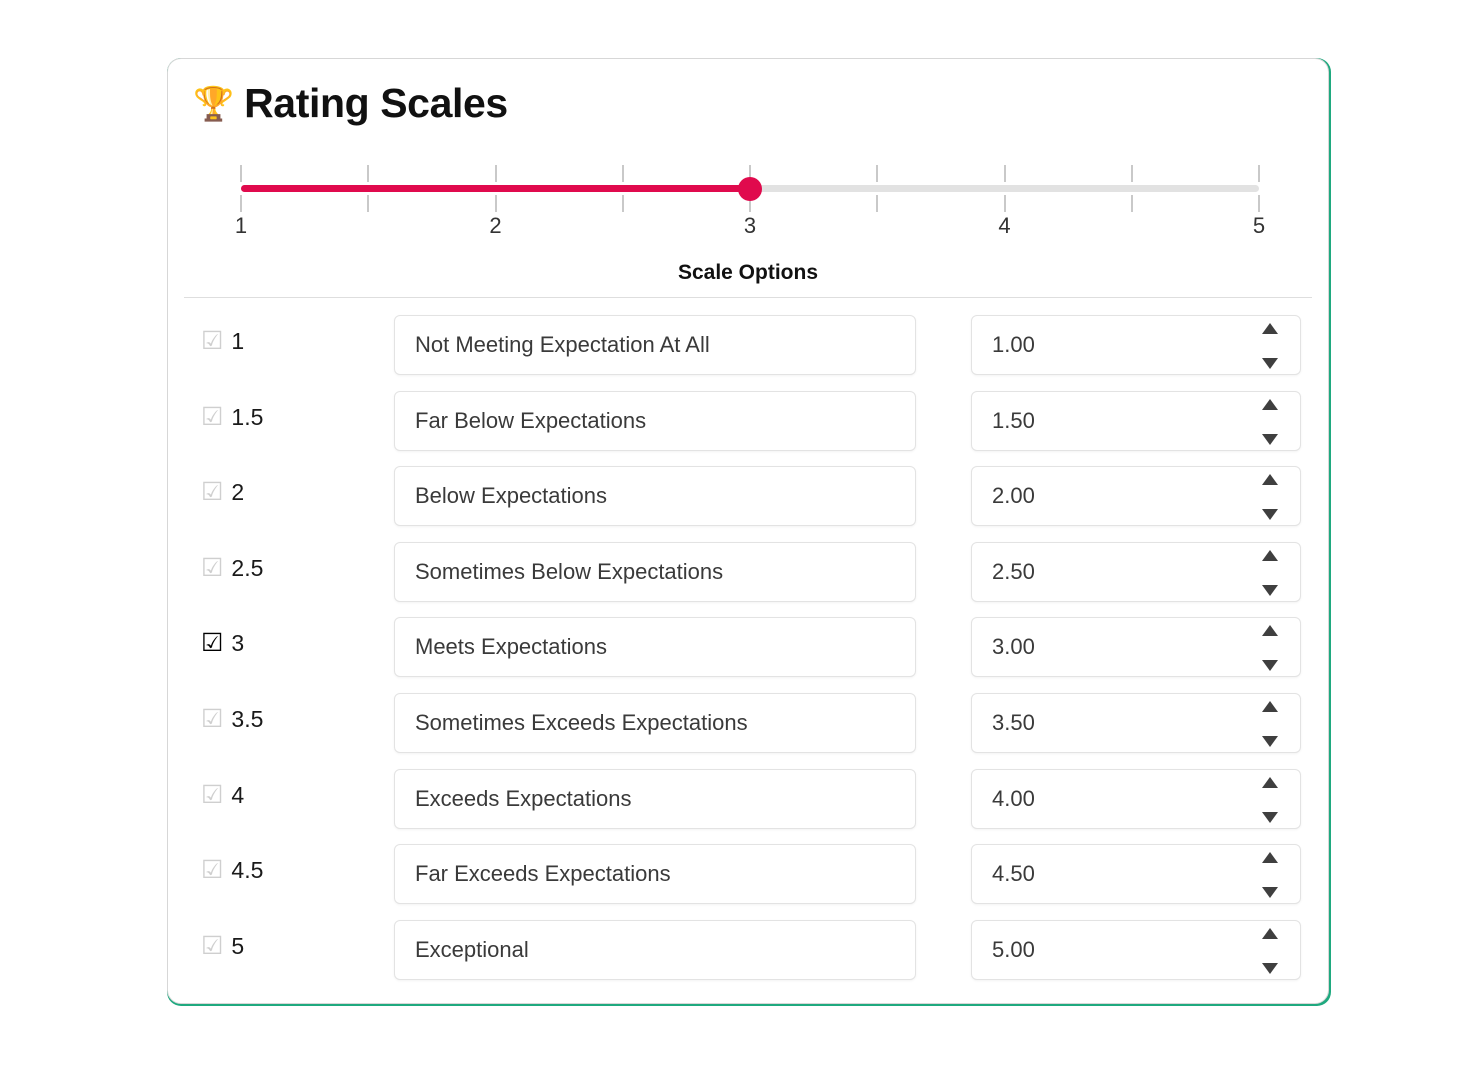  Describe the element at coordinates (1136, 949) in the screenshot. I see `scale-option-value-input: 5.00` at that location.